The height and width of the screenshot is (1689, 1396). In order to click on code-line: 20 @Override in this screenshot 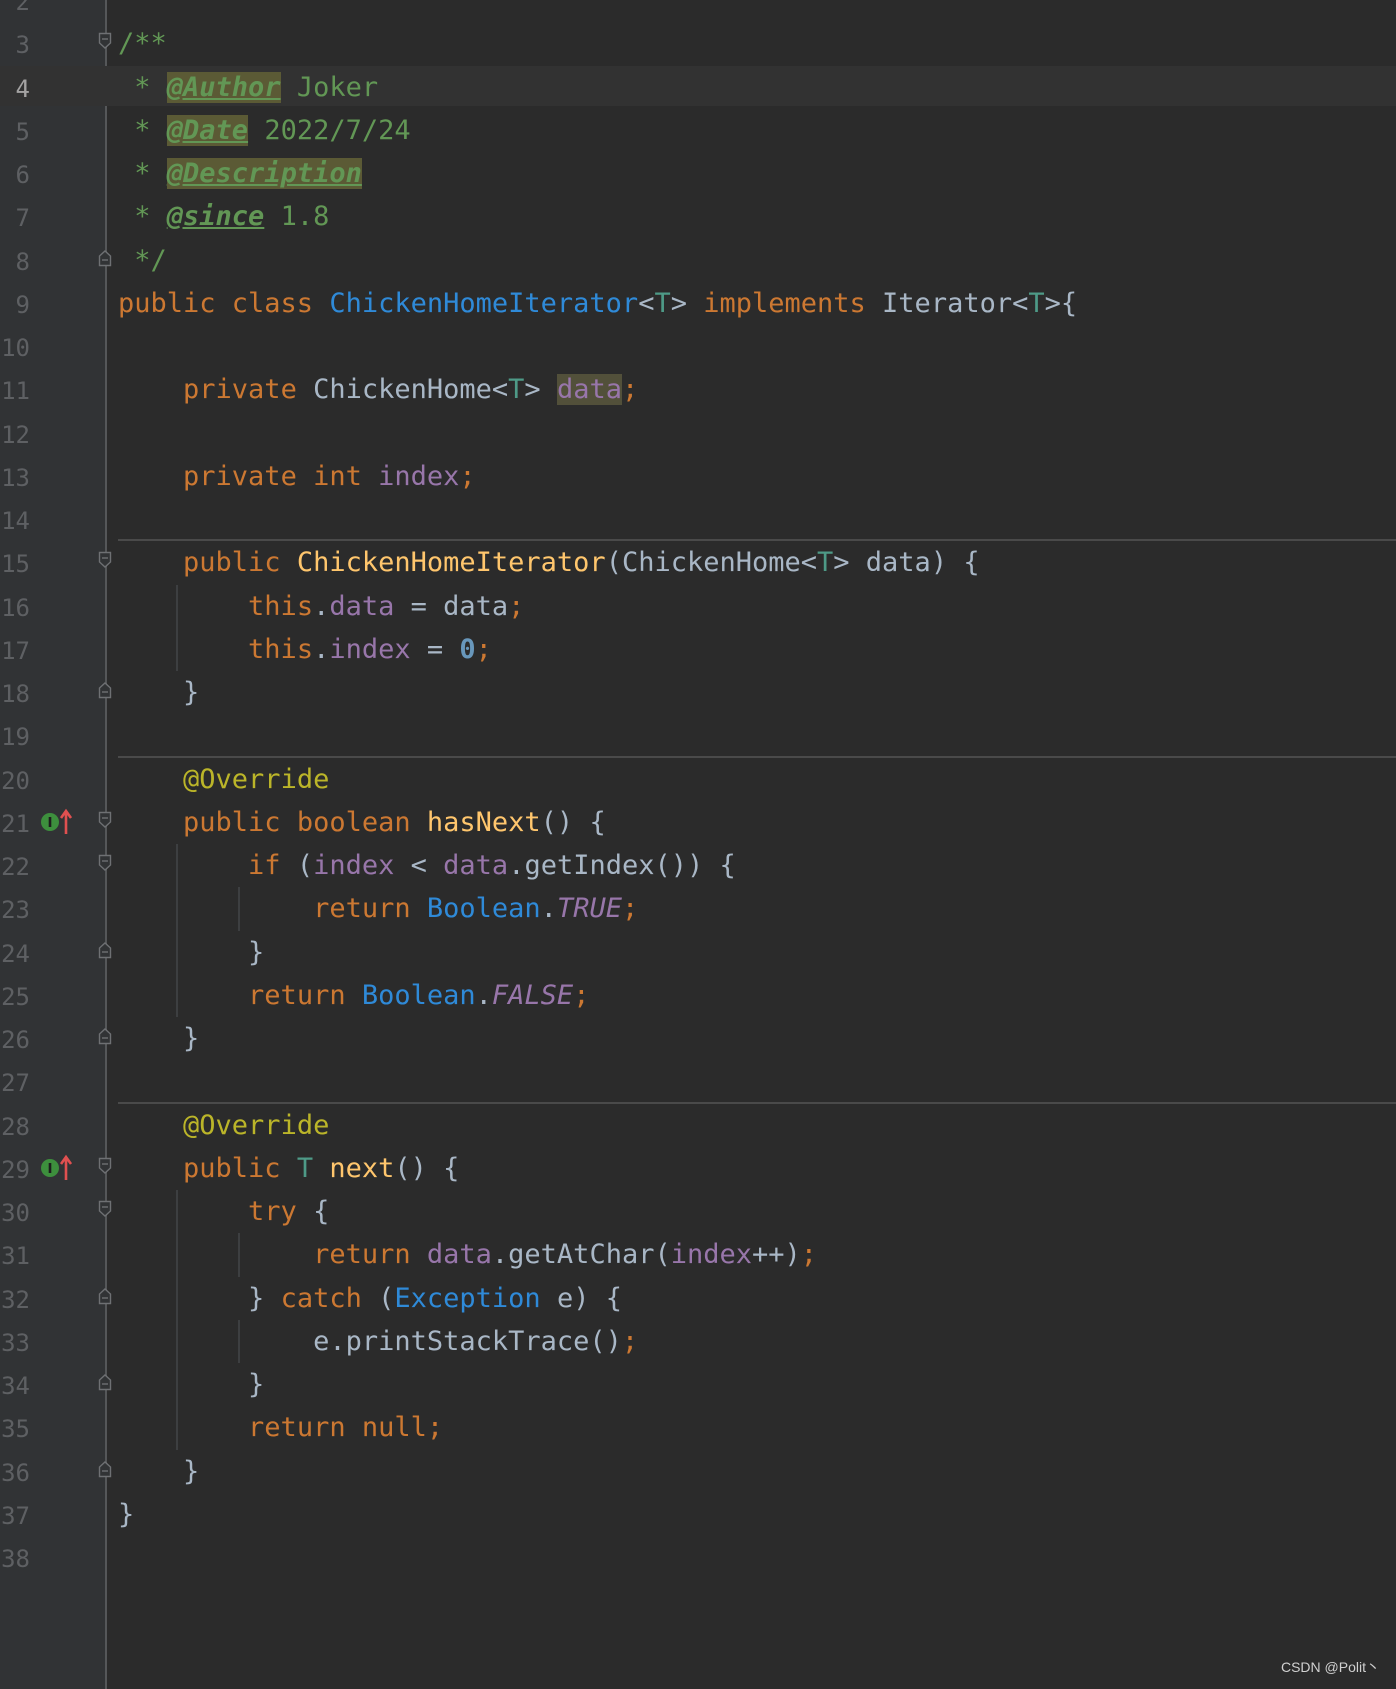, I will do `click(698, 778)`.